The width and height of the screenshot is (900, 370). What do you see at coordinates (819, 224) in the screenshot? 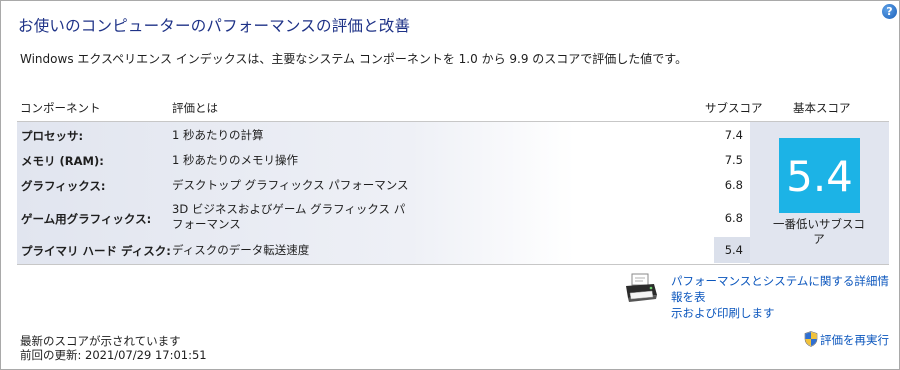
I see `base-score-caption-line1: 一番低いサブスコ` at bounding box center [819, 224].